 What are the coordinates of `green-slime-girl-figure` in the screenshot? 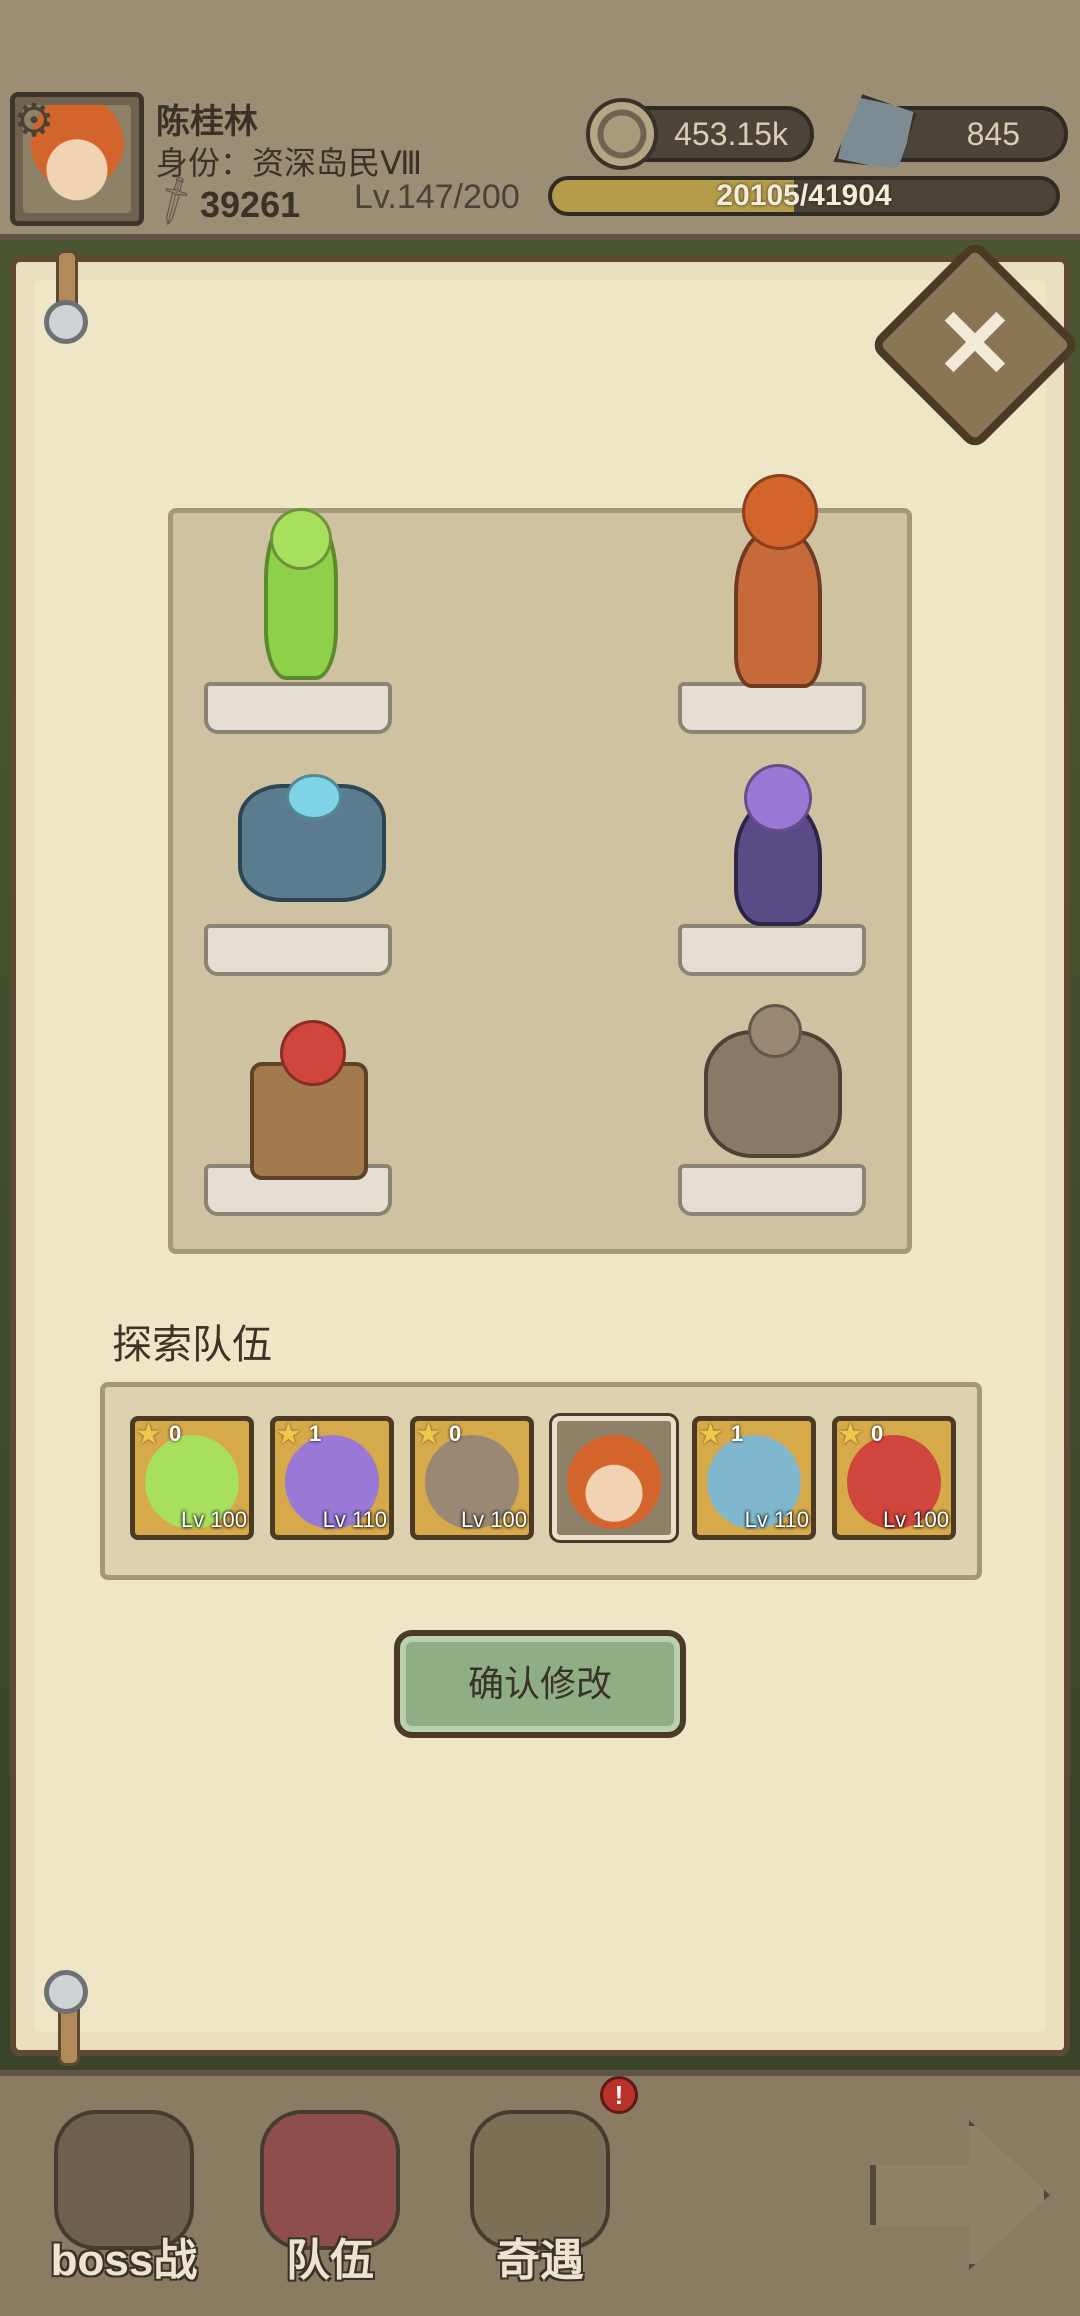 It's located at (301, 594).